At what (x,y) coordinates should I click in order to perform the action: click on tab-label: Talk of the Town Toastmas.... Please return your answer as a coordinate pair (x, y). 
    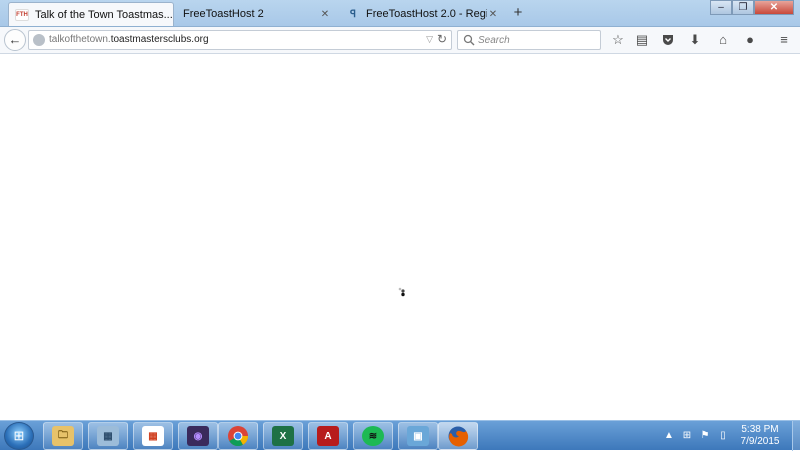
    Looking at the image, I should click on (104, 14).